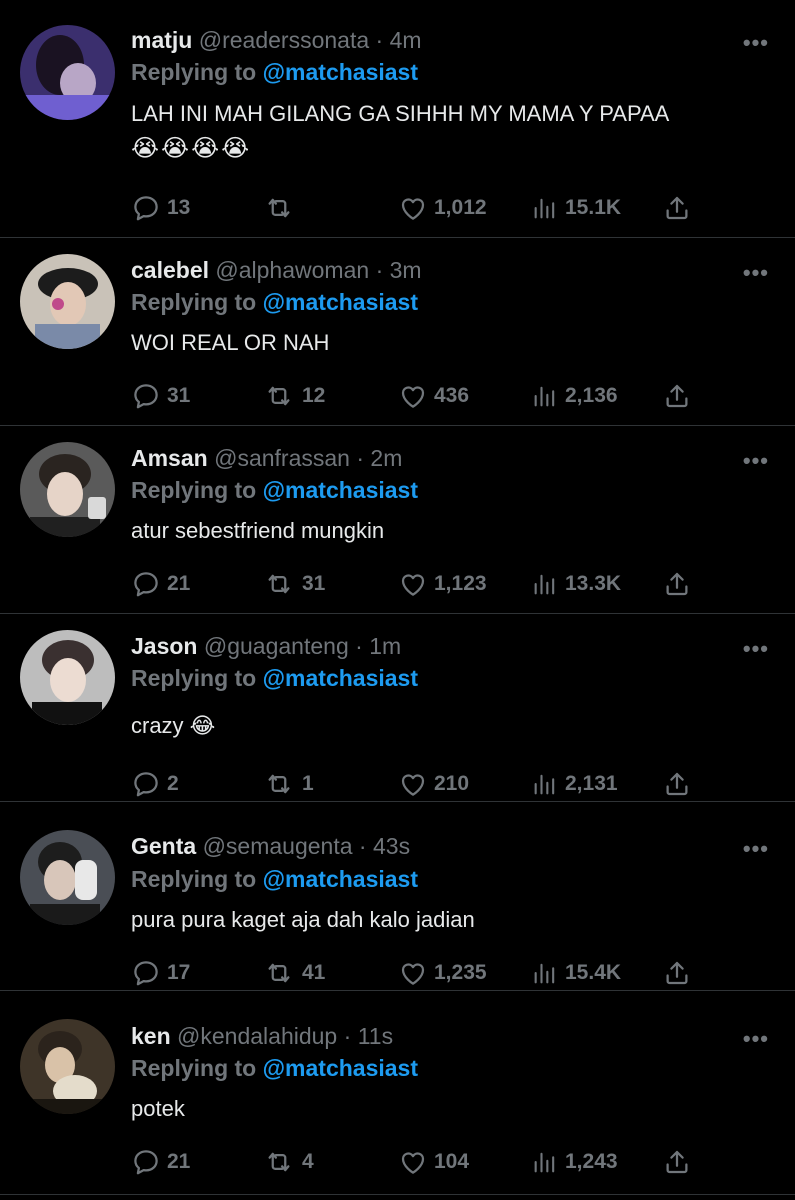 This screenshot has height=1200, width=795. I want to click on retweet-button: 1, so click(288, 784).